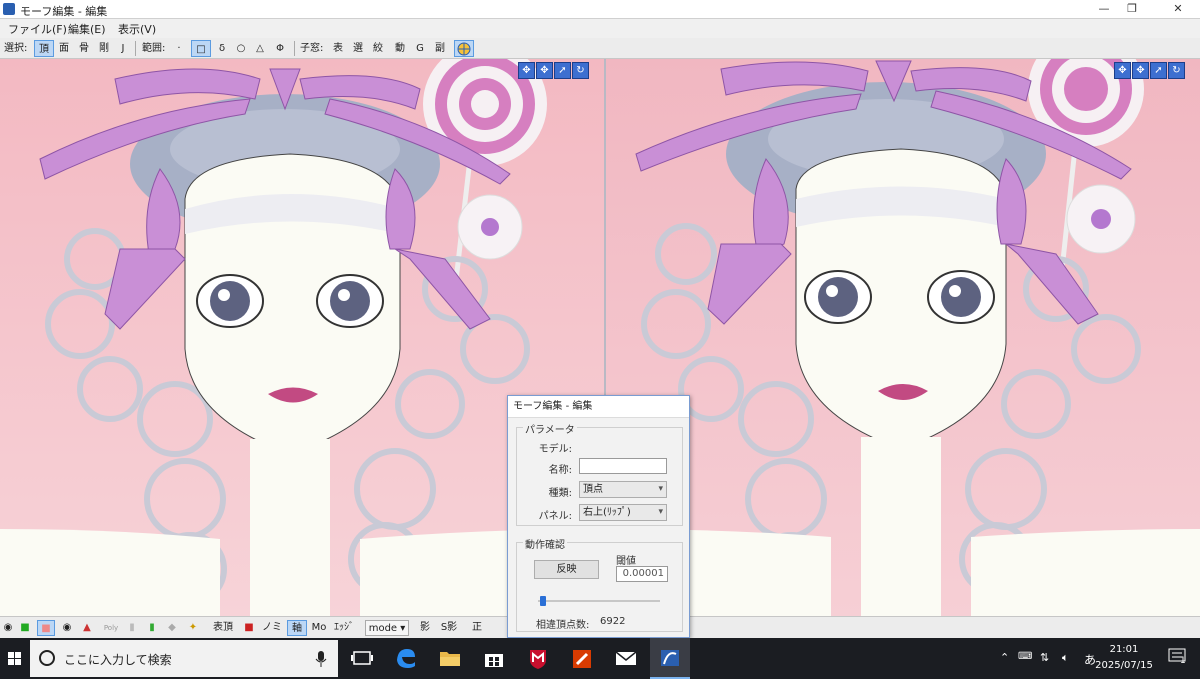 The width and height of the screenshot is (1200, 679). Describe the element at coordinates (1065, 658) in the screenshot. I see `volume-muted-icon: 🔈︎` at that location.